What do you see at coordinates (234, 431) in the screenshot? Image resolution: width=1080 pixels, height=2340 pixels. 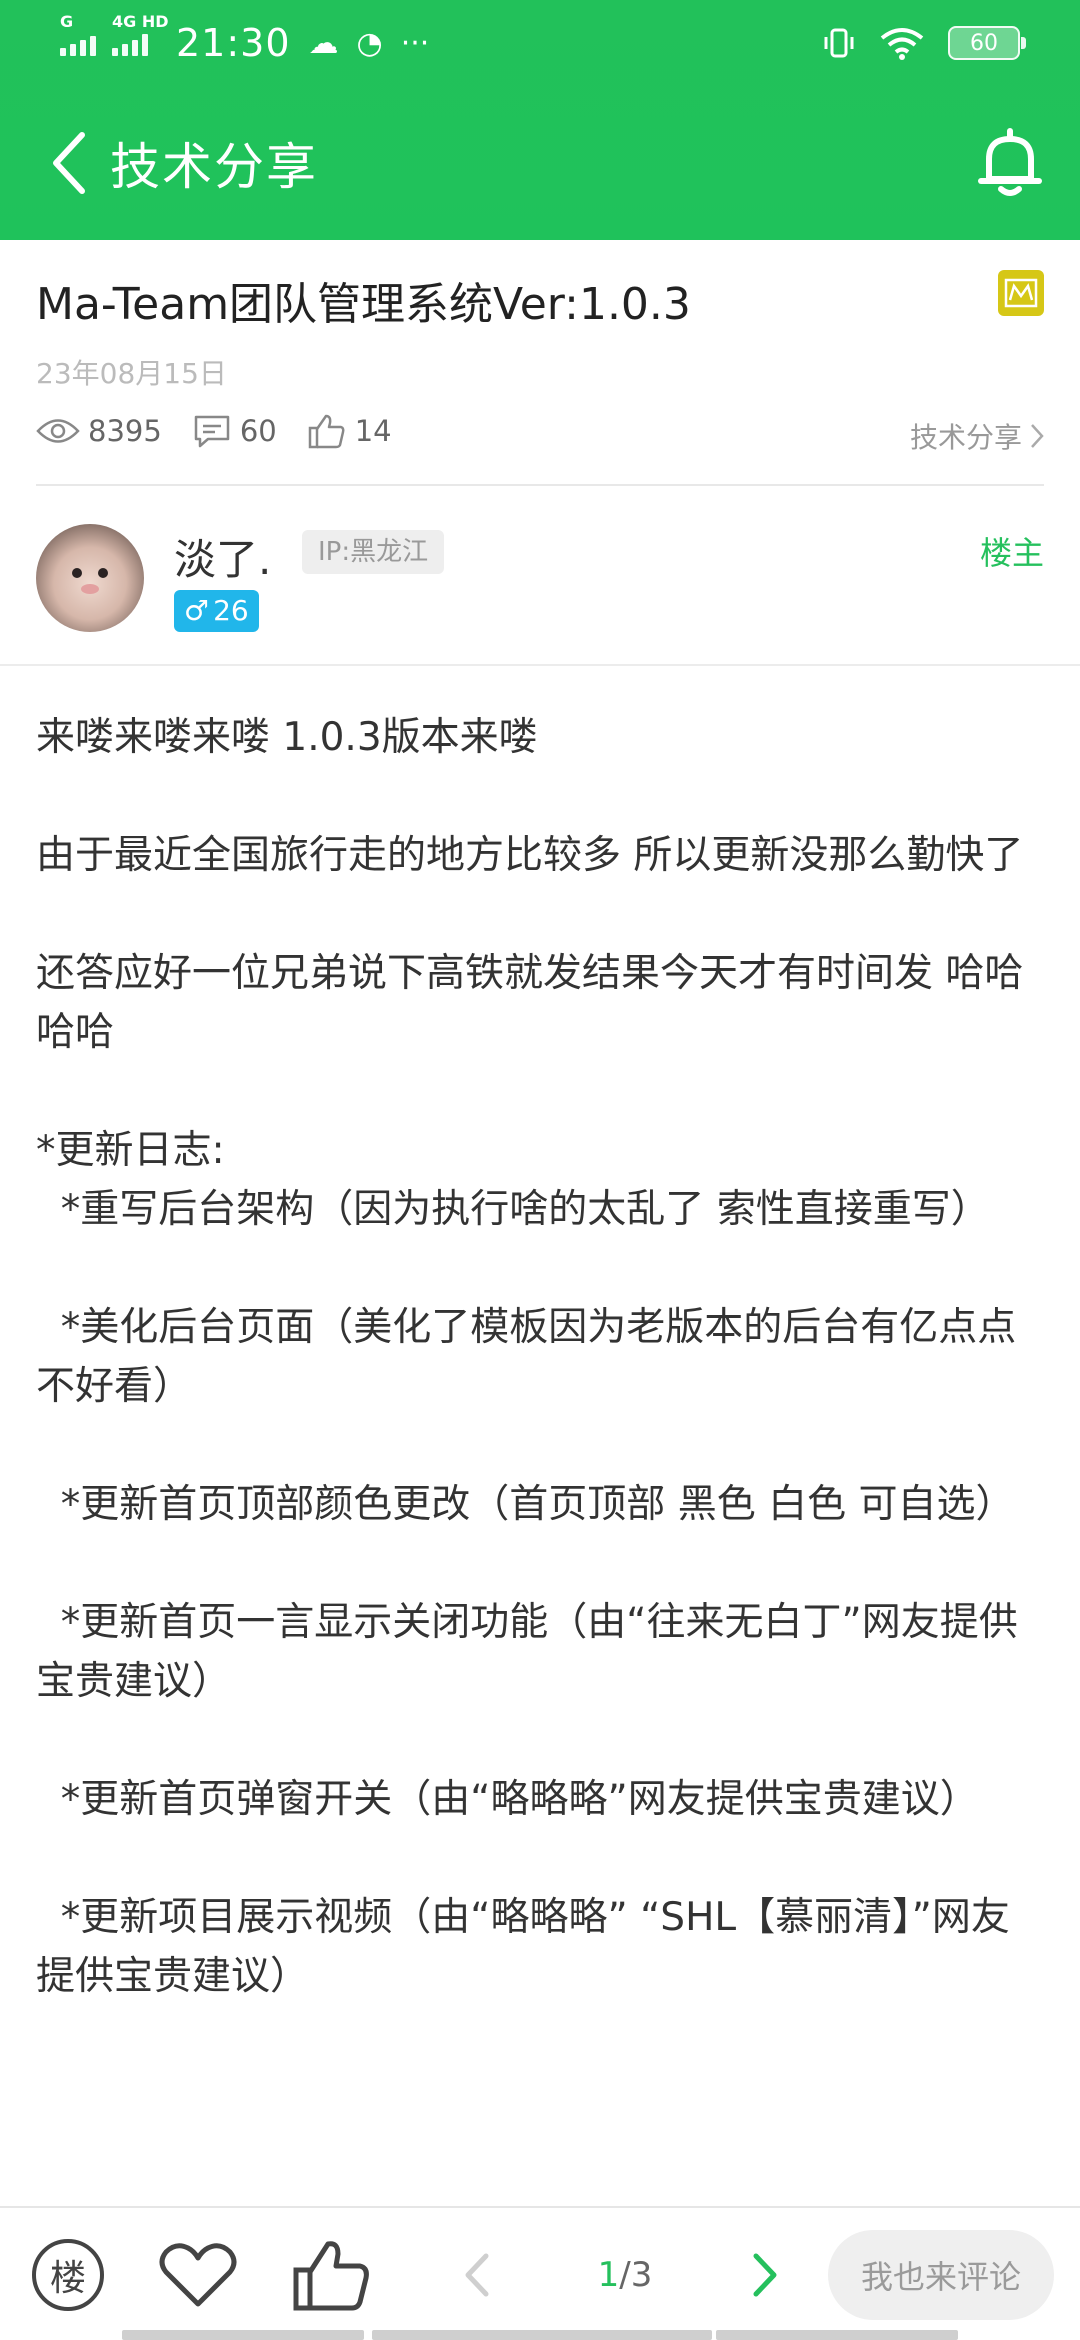 I see `comments-stat: 60` at bounding box center [234, 431].